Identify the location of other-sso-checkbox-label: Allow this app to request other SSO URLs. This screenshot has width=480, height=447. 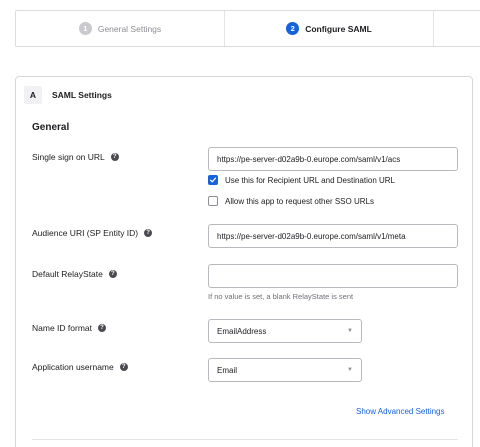
(299, 201).